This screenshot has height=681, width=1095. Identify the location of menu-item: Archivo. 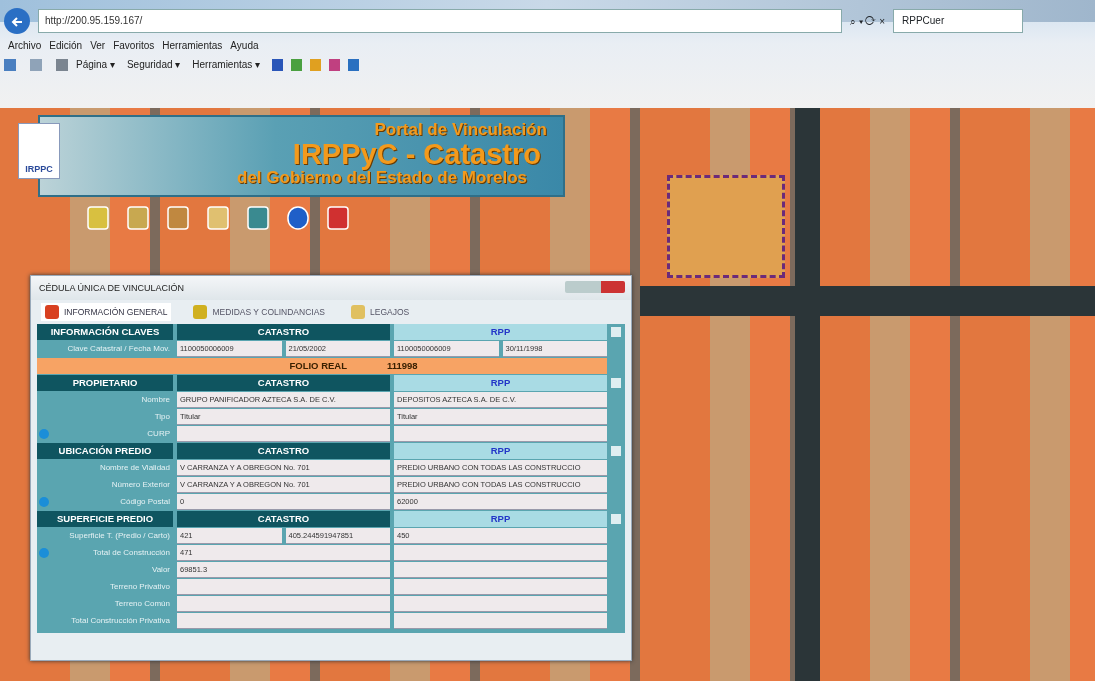
(25, 45).